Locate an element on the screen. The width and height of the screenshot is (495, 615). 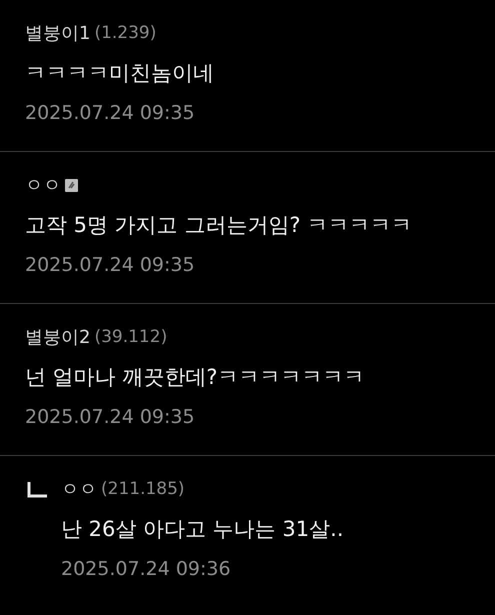
comment-author: 별붕이2 is located at coordinates (57, 337).